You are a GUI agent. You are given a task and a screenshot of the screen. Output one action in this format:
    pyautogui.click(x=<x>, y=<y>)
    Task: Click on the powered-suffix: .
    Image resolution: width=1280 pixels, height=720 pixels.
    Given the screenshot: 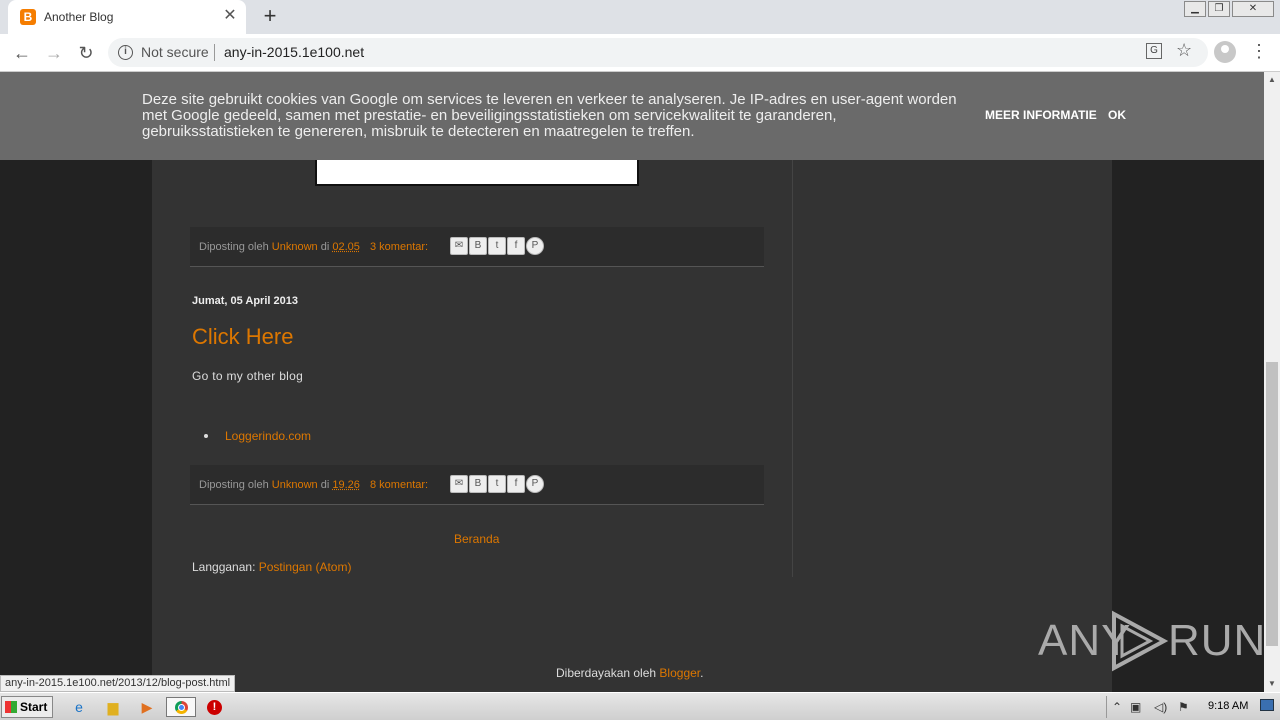 What is the action you would take?
    pyautogui.click(x=702, y=673)
    